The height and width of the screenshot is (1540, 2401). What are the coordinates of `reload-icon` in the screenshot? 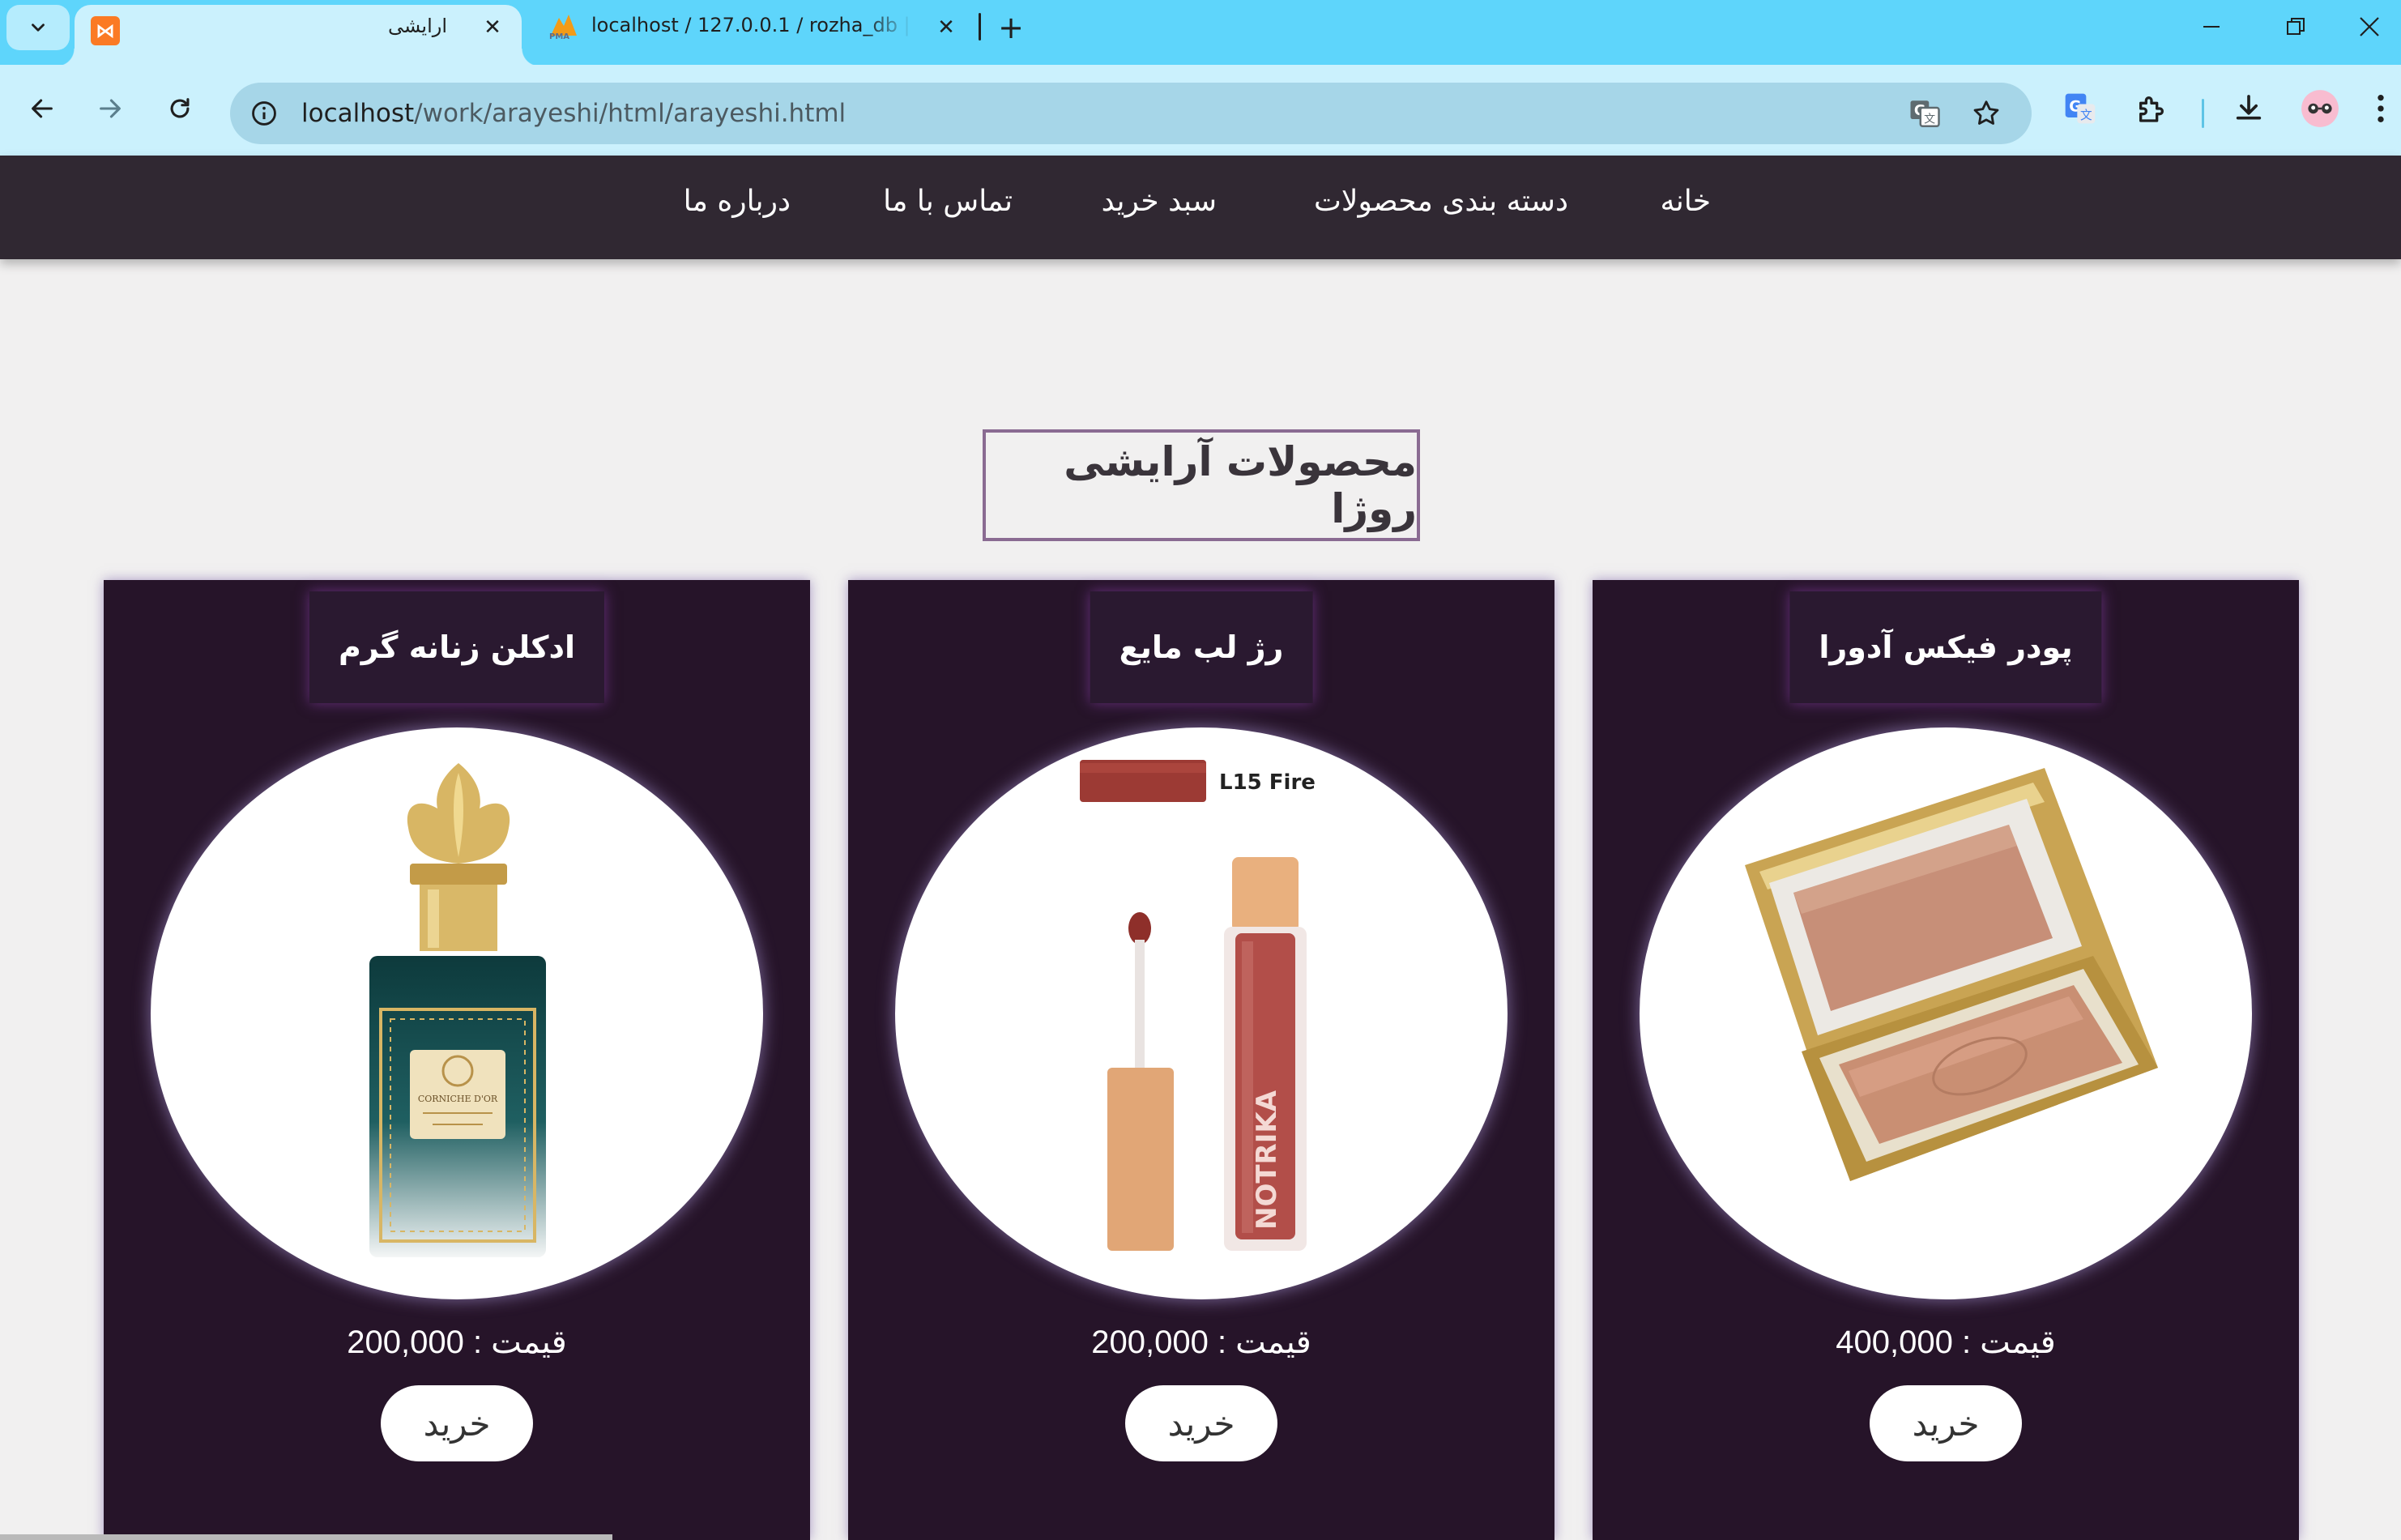 It's located at (180, 108).